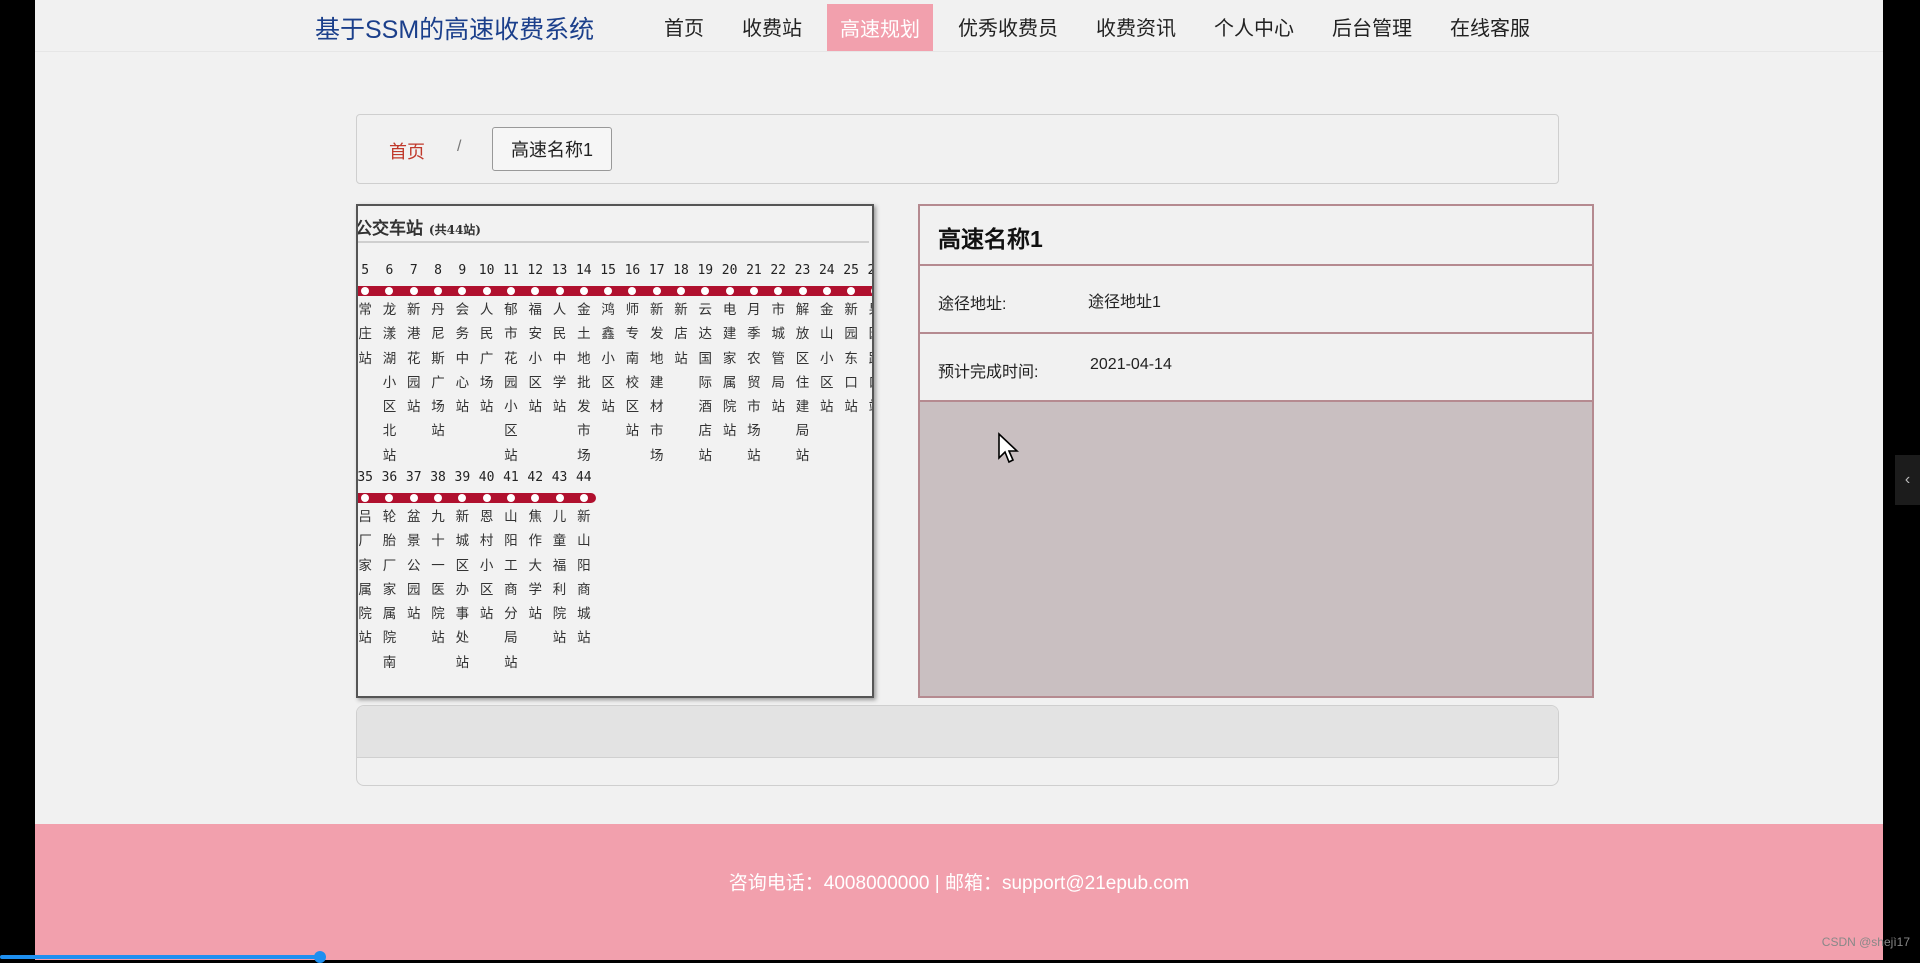  Describe the element at coordinates (851, 359) in the screenshot. I see `stop-name: 新园东口站` at that location.